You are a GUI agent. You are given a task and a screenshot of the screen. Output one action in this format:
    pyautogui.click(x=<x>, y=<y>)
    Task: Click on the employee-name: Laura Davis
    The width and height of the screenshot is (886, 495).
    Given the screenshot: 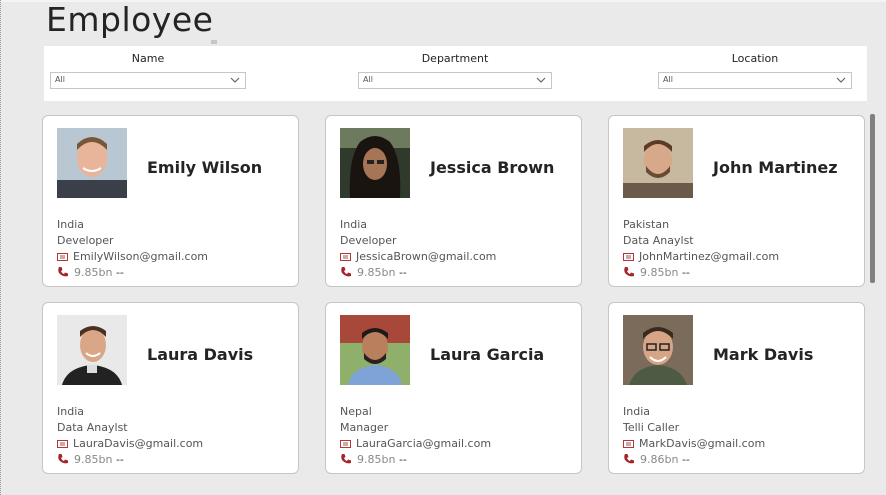 What is the action you would take?
    pyautogui.click(x=200, y=354)
    